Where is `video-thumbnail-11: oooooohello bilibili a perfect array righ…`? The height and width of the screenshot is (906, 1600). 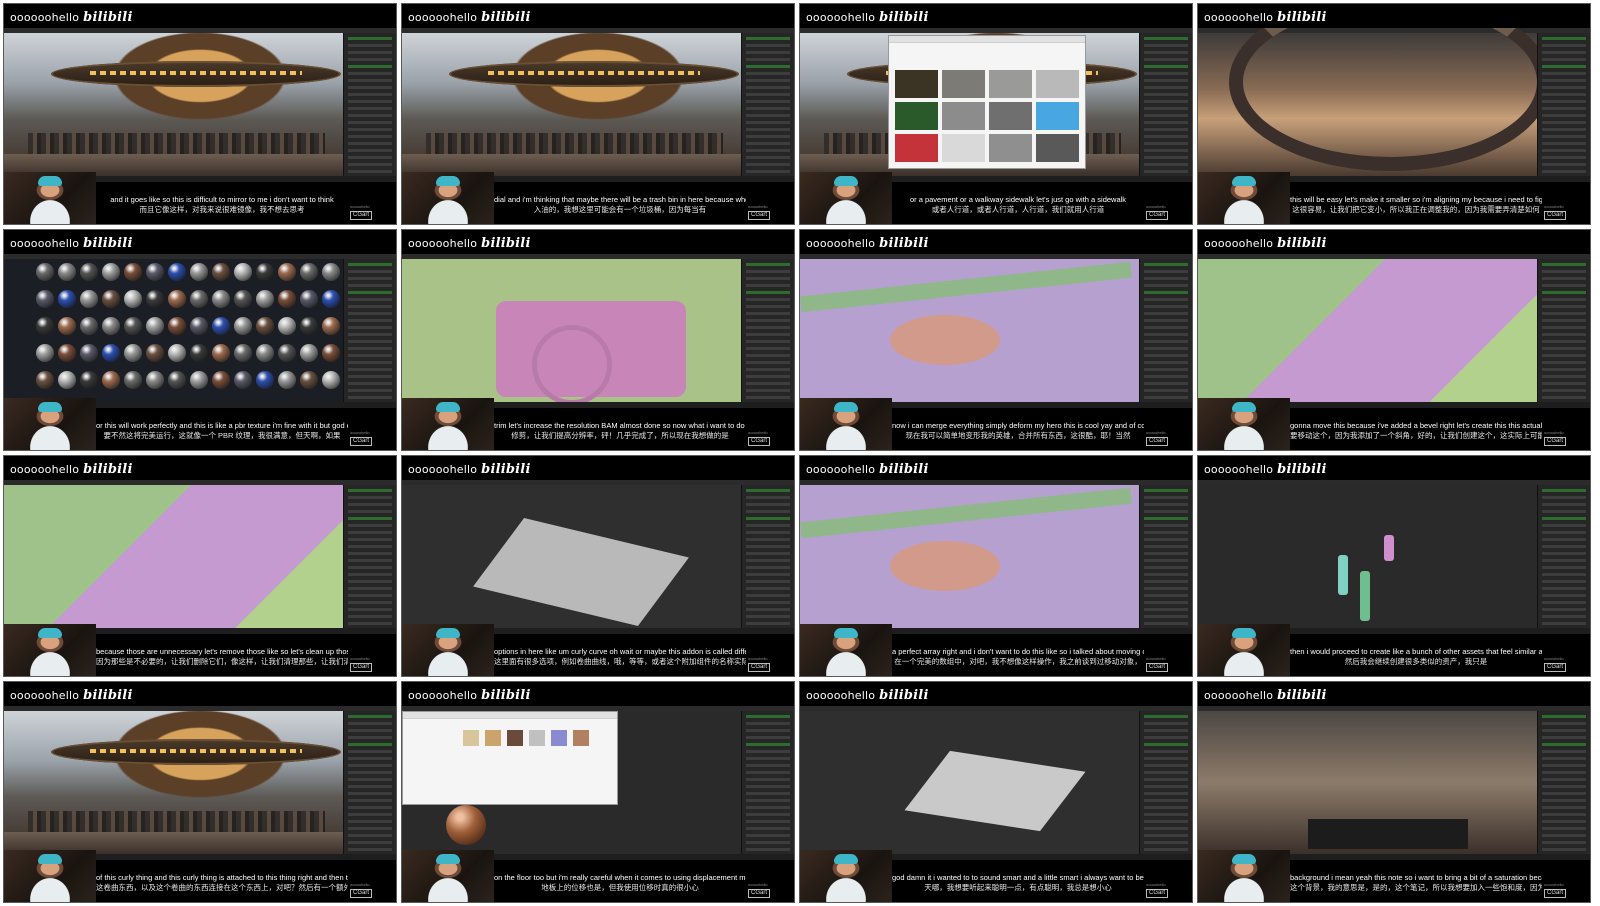 video-thumbnail-11: oooooohello bilibili a perfect array righ… is located at coordinates (996, 566).